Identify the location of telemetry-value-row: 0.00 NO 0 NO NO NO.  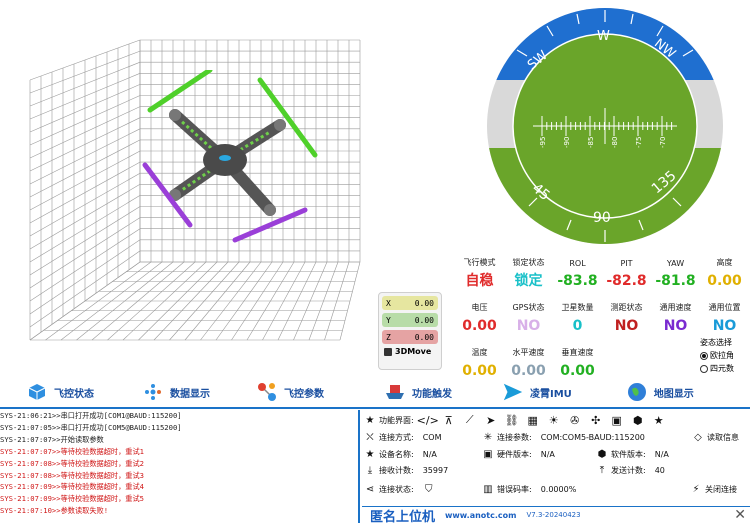
(602, 325).